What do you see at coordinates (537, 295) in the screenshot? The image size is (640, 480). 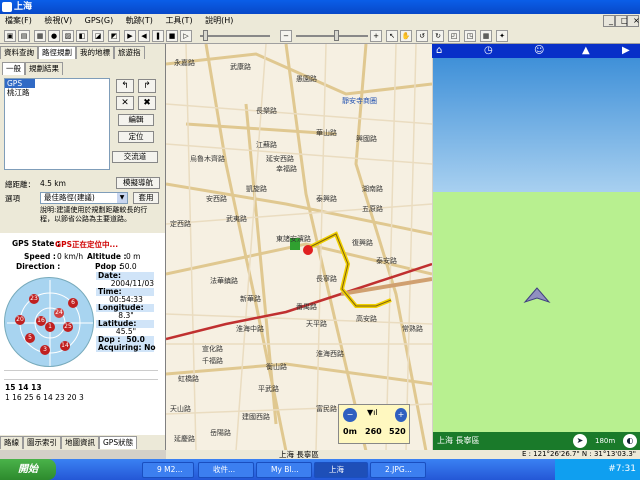 I see `3d-position-arrow` at bounding box center [537, 295].